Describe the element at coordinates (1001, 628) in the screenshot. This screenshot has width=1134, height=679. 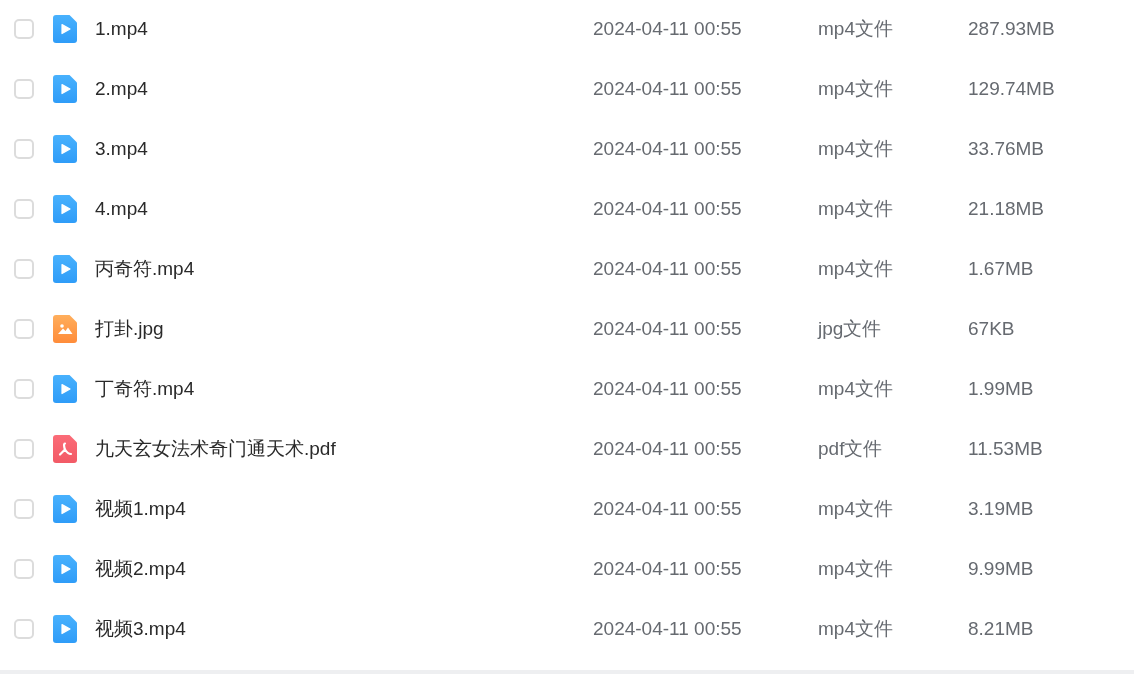
I see `file-size: 8.21MB` at that location.